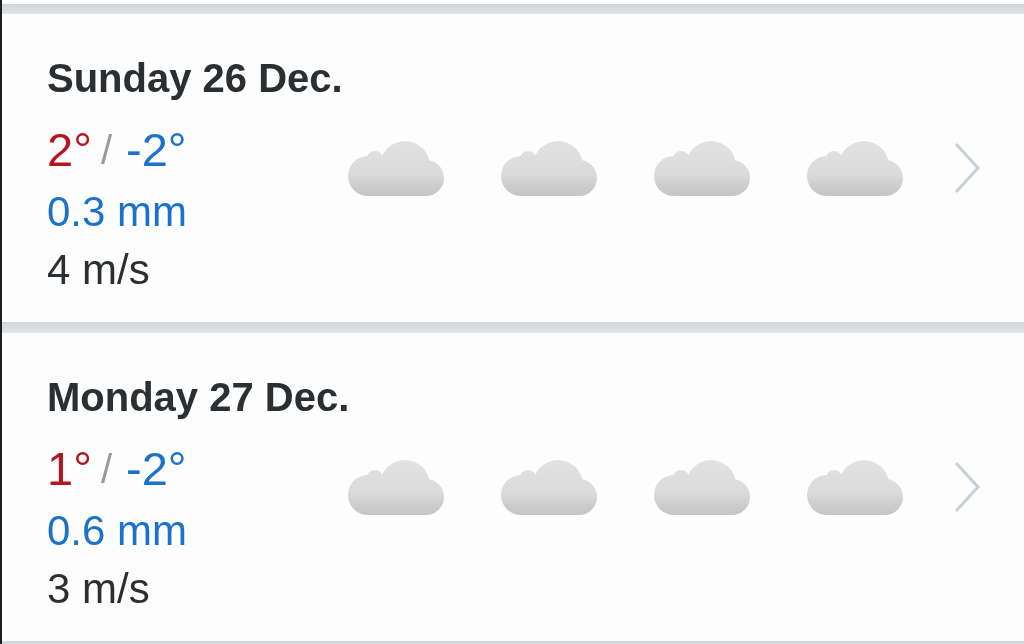 The image size is (1024, 644). What do you see at coordinates (117, 531) in the screenshot?
I see `precipitation-amount: 0.6 mm` at bounding box center [117, 531].